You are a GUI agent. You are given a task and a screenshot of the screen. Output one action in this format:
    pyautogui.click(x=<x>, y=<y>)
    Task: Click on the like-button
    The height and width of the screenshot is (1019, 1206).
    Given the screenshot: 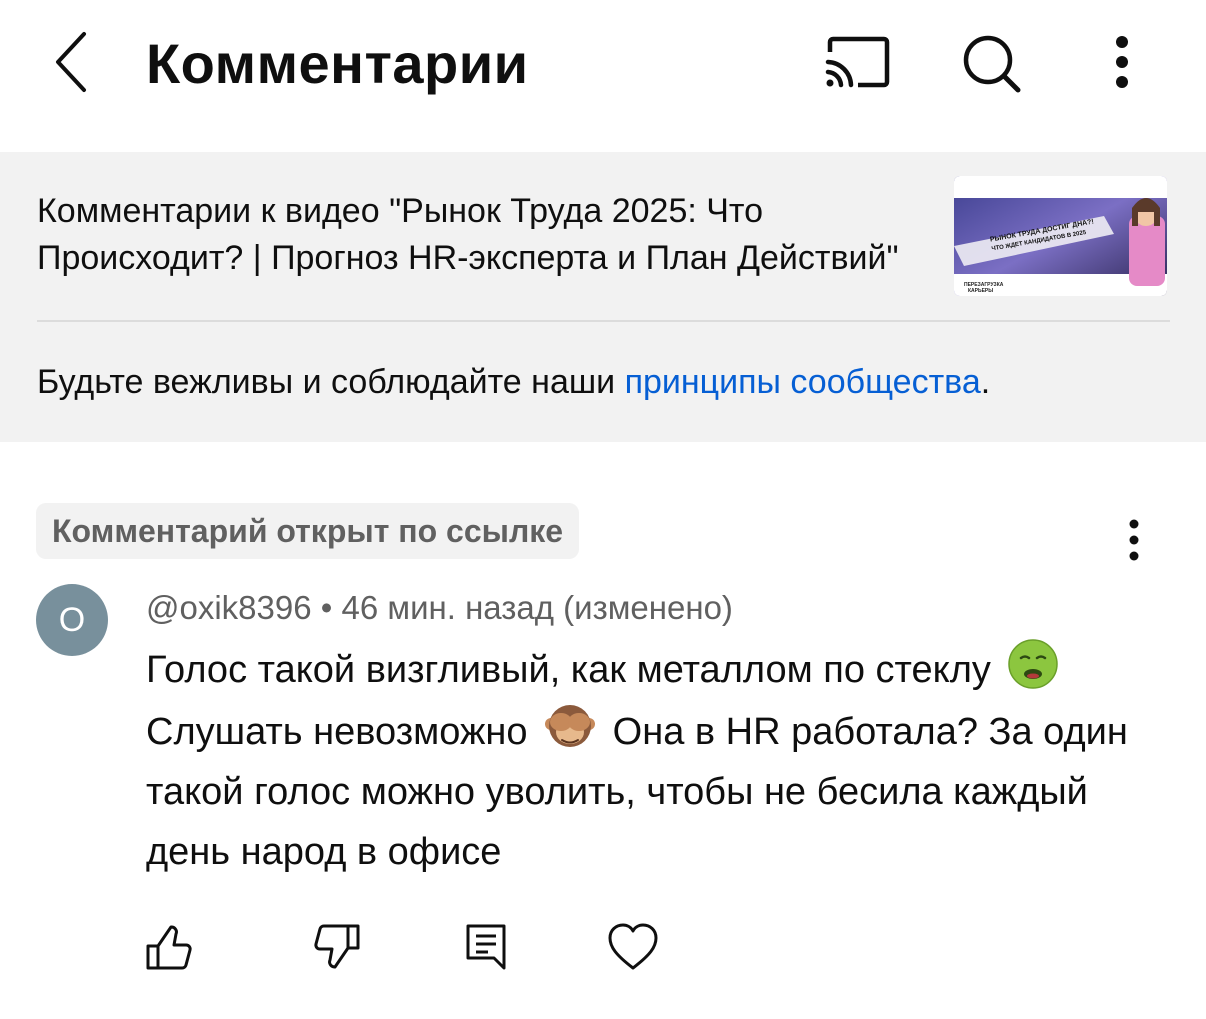 What is the action you would take?
    pyautogui.click(x=169, y=947)
    